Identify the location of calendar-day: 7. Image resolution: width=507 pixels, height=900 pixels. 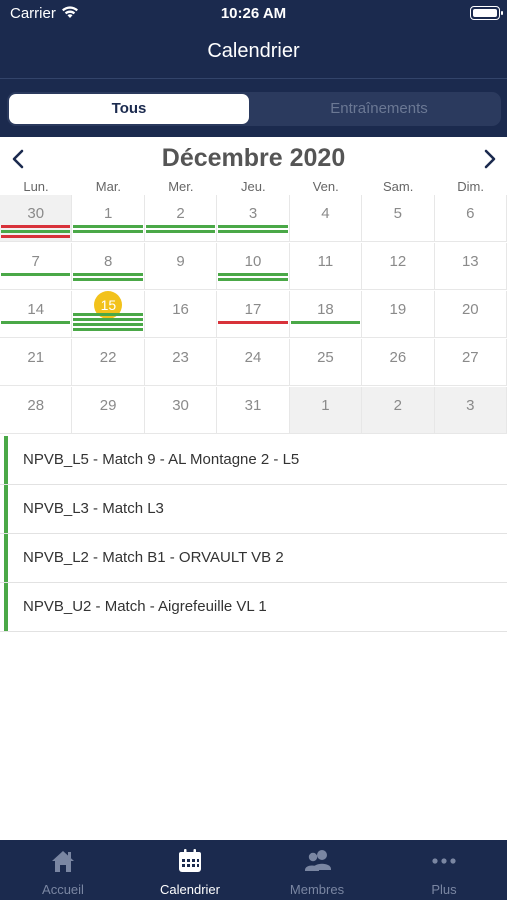
(36, 266).